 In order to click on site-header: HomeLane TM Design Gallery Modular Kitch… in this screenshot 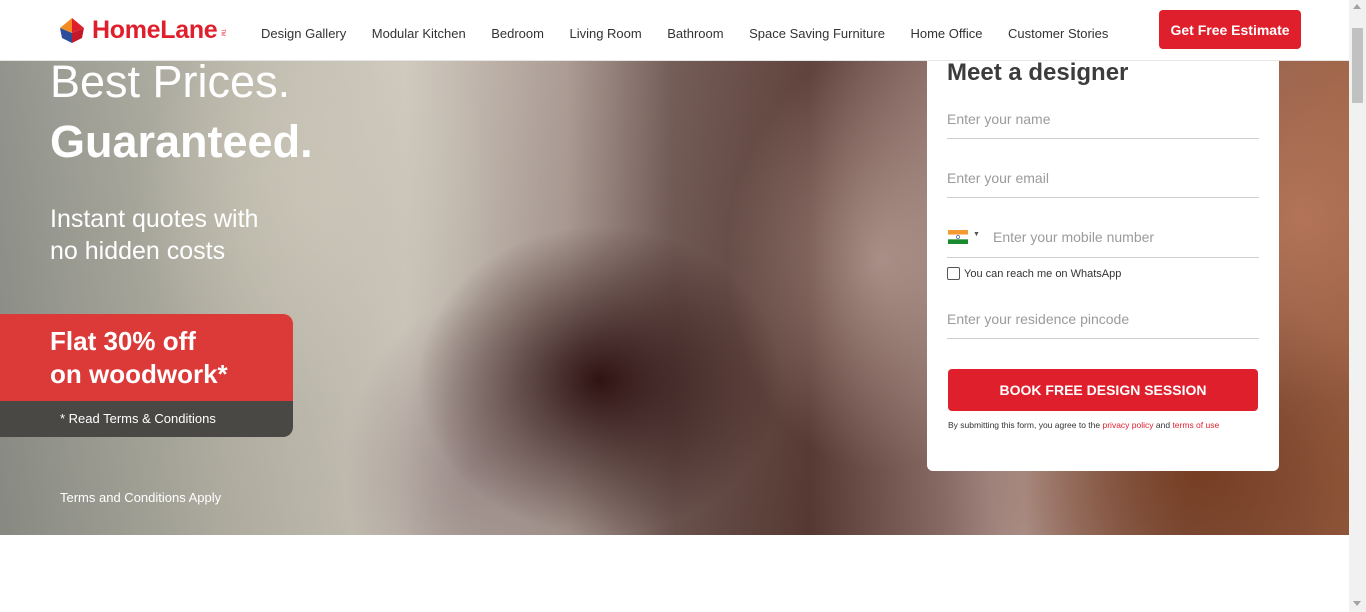, I will do `click(674, 30)`.